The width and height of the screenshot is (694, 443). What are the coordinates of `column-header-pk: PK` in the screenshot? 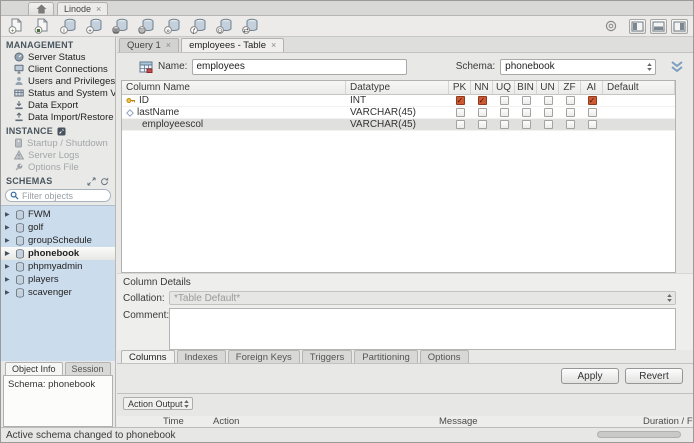 It's located at (460, 87).